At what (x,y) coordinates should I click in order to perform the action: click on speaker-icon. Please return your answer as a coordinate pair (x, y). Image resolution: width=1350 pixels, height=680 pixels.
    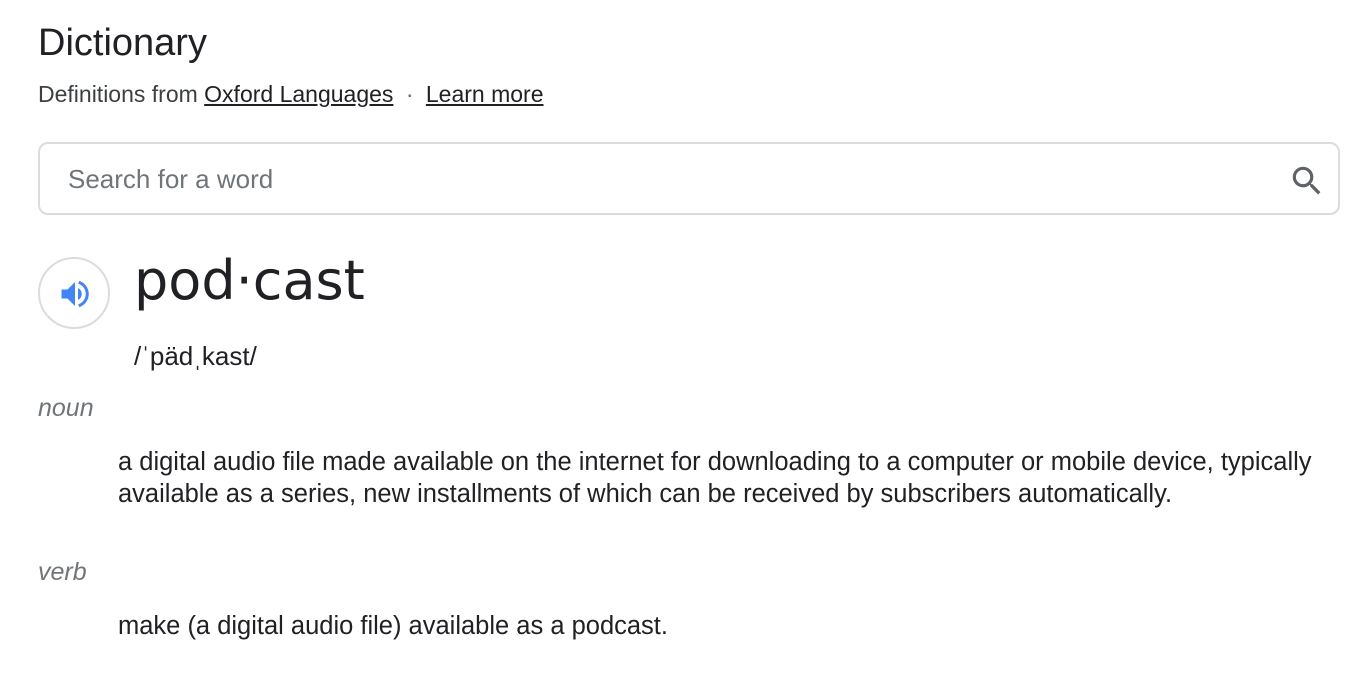
    Looking at the image, I should click on (75, 294).